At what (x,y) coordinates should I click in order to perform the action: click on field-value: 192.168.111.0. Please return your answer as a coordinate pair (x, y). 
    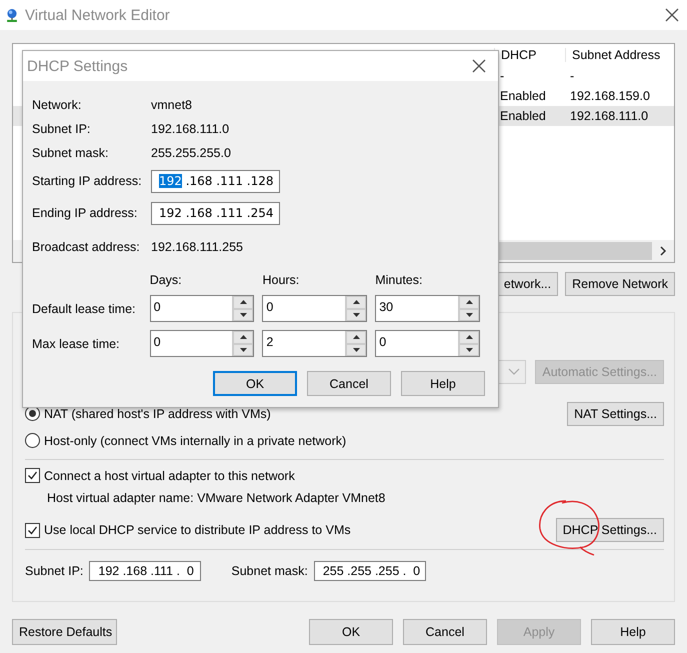
    Looking at the image, I should click on (190, 129).